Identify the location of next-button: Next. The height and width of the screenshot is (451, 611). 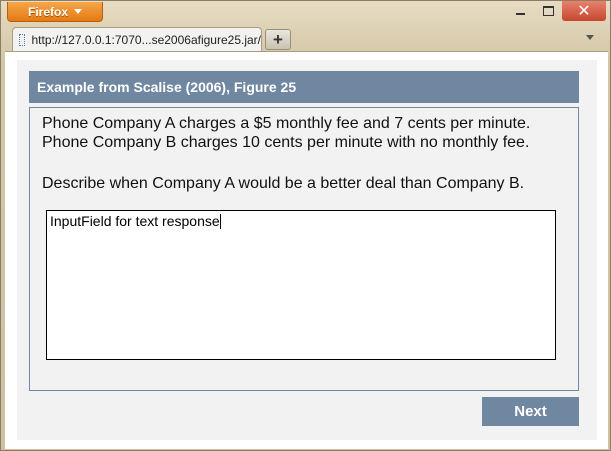
(530, 411).